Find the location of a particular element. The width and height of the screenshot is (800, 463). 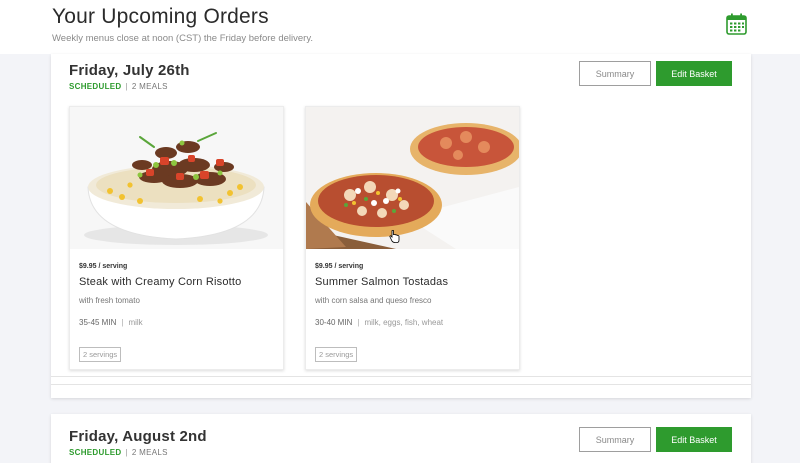

meal-details: 35-45 MIN | milk is located at coordinates (111, 322).